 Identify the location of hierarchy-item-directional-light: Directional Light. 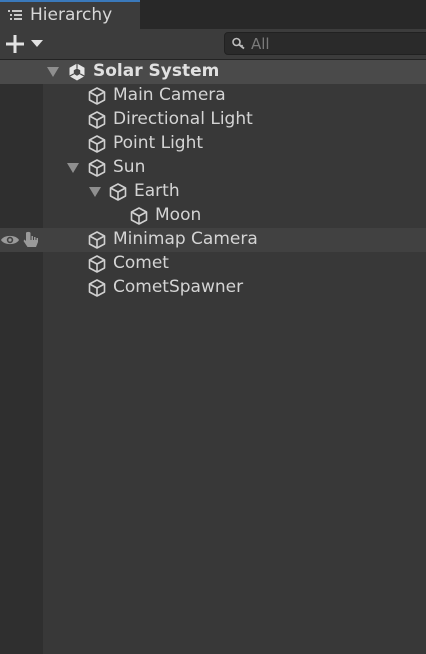
(213, 120).